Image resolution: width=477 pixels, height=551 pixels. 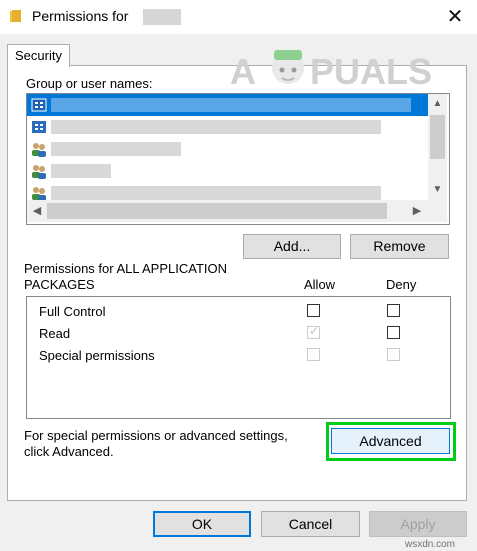 What do you see at coordinates (217, 211) in the screenshot?
I see `horizontal-scroll-thumb` at bounding box center [217, 211].